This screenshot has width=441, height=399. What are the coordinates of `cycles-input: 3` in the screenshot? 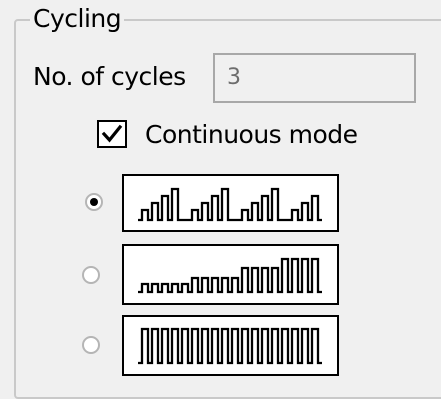 It's located at (314, 78).